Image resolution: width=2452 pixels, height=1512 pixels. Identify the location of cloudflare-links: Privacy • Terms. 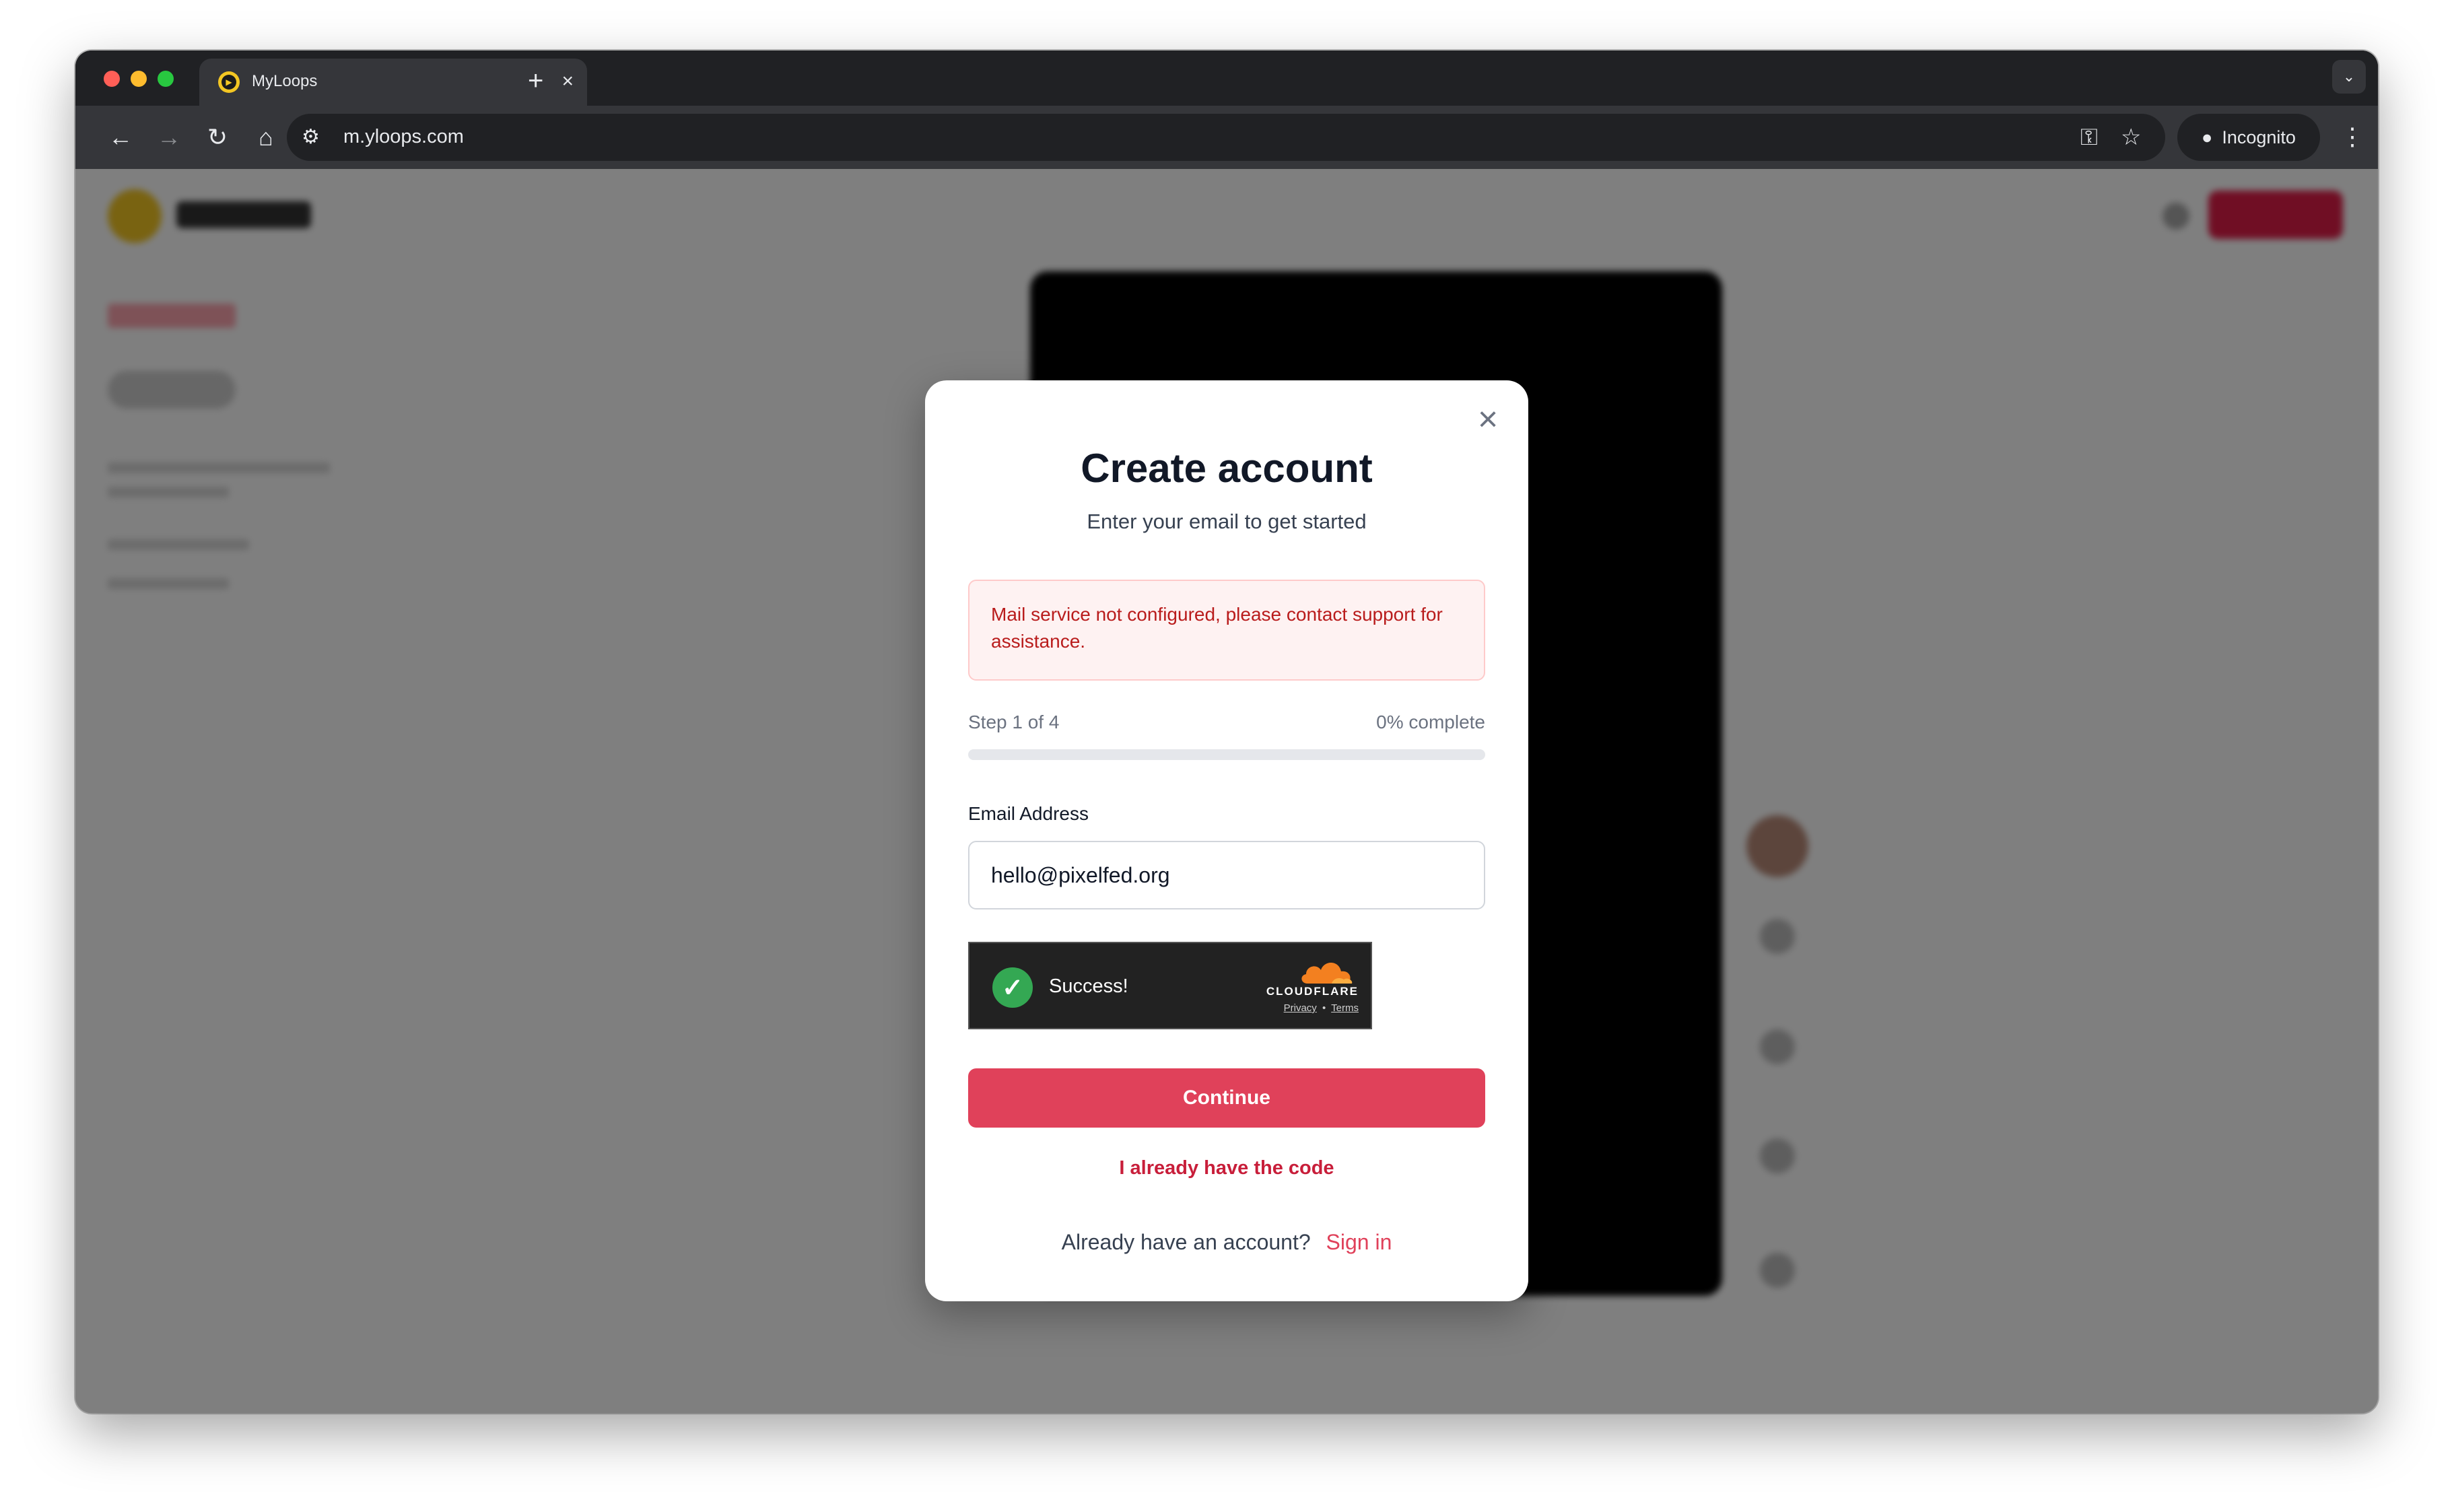
(1305, 1008).